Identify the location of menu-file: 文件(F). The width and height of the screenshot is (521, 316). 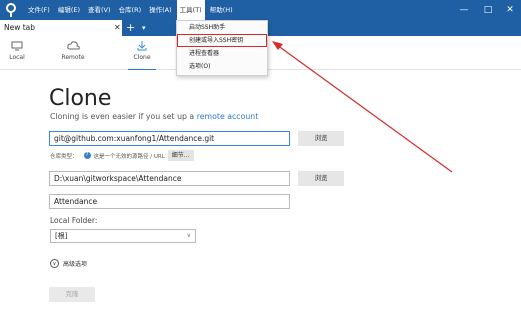
(39, 10).